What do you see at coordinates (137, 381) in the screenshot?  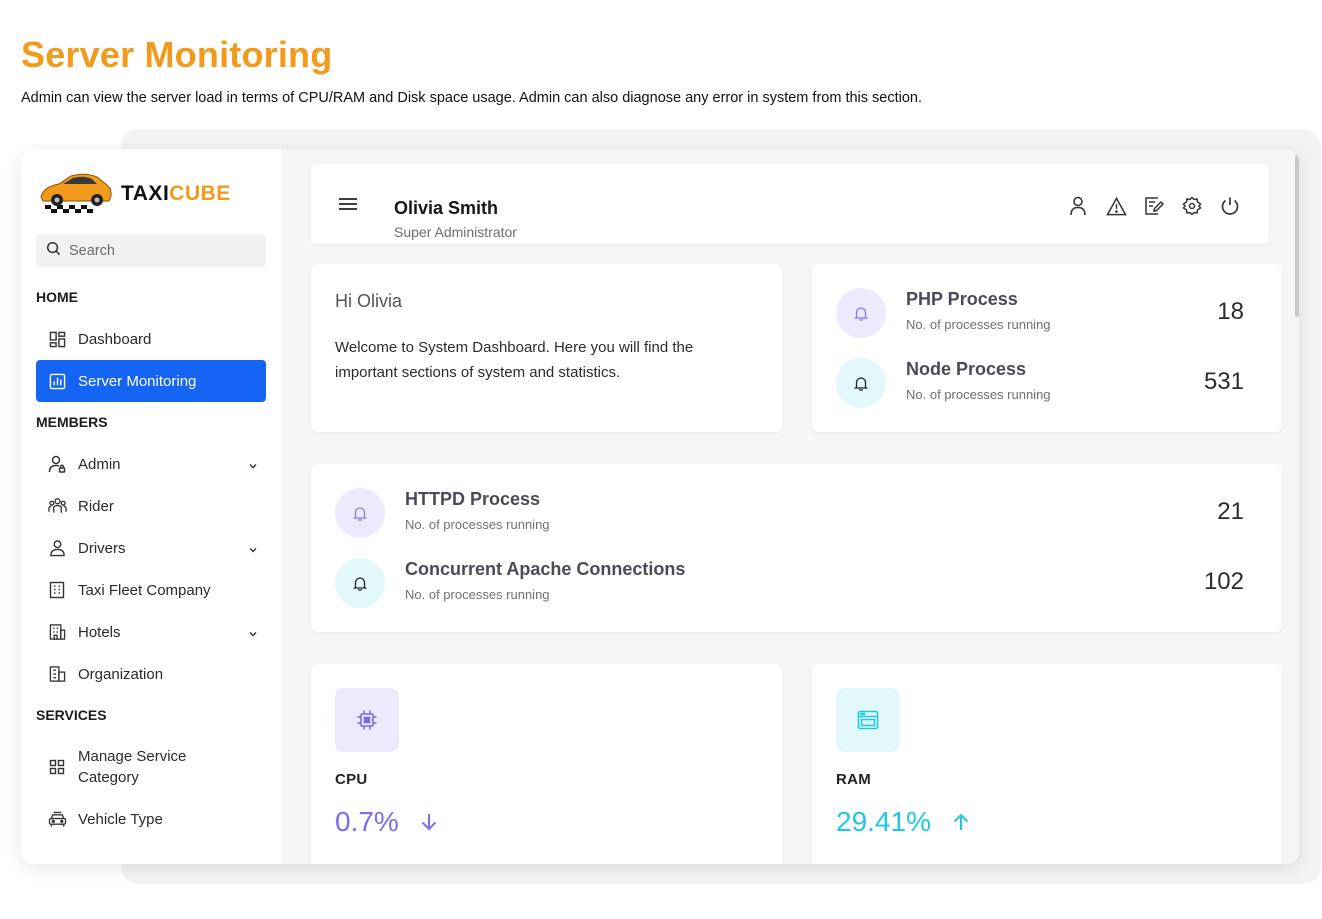 I see `sidebar-item-label: Server Monitoring` at bounding box center [137, 381].